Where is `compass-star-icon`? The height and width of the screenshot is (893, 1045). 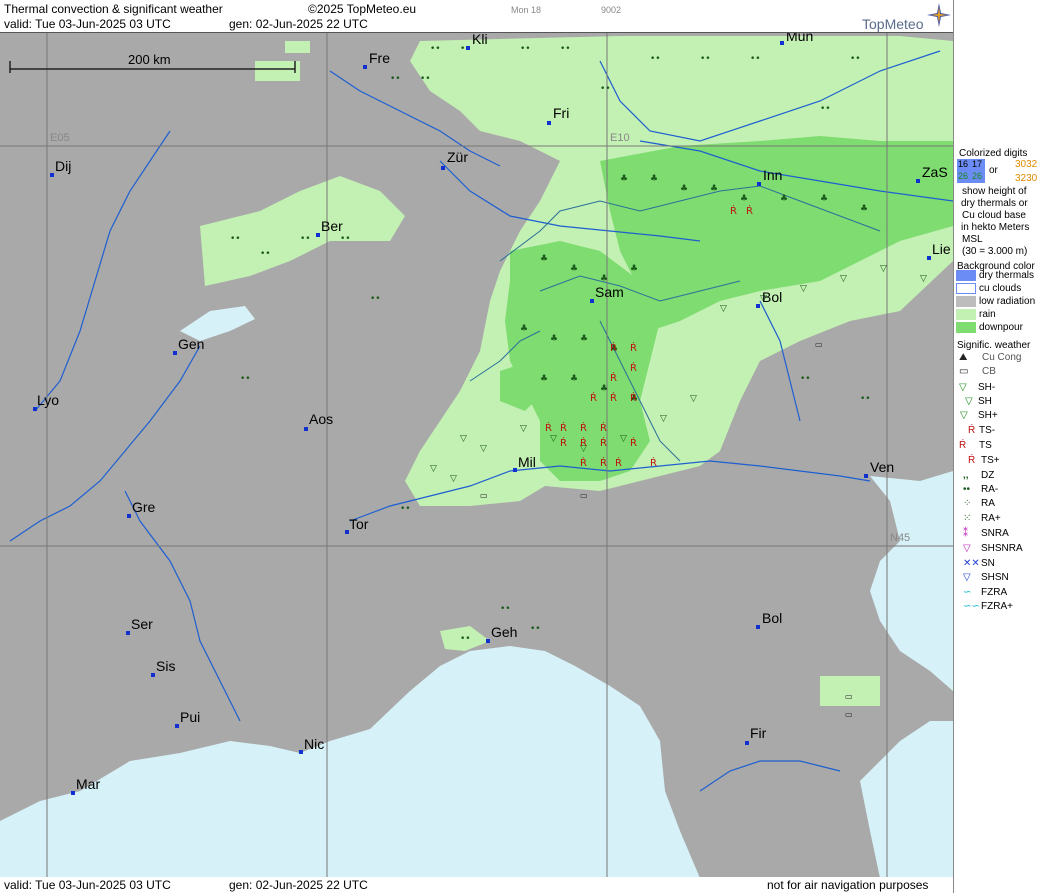 compass-star-icon is located at coordinates (939, 15).